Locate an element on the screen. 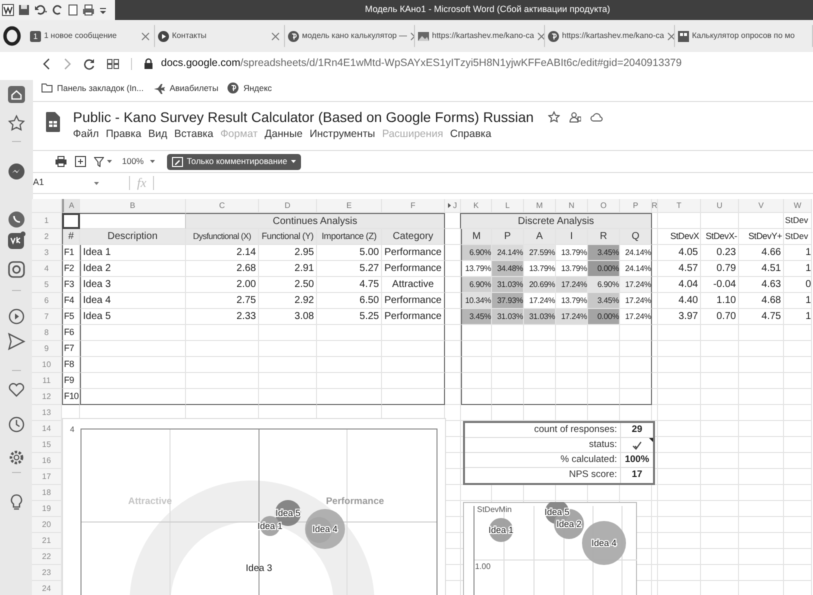  filter-button is located at coordinates (103, 161).